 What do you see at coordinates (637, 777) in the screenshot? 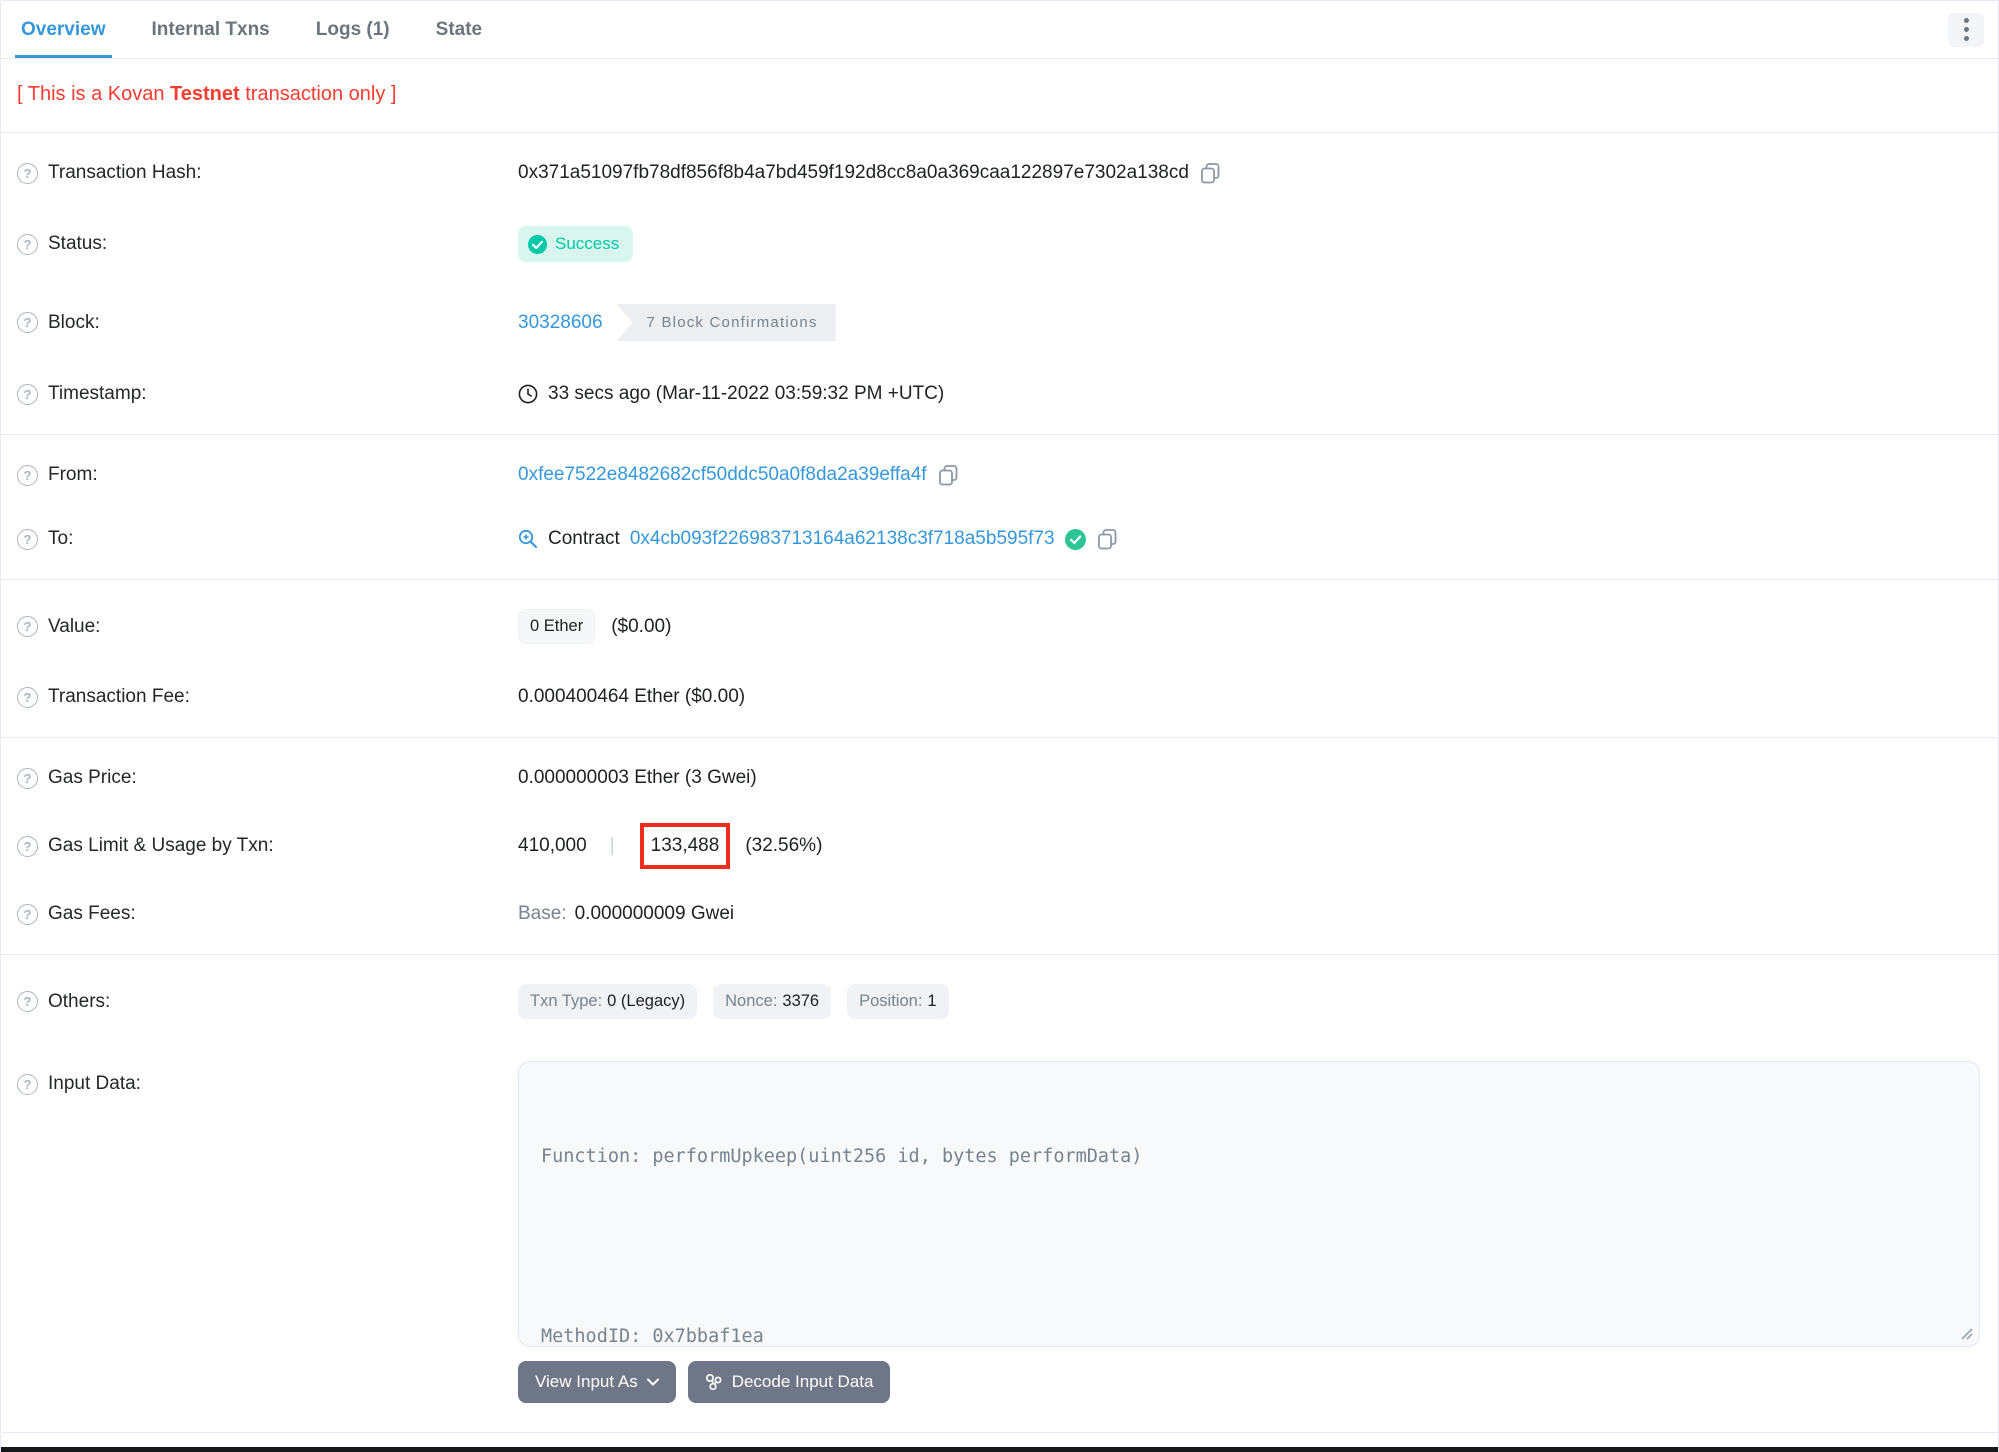
I see `gas-price-value: 0.000000003 Ether (3 Gwei)` at bounding box center [637, 777].